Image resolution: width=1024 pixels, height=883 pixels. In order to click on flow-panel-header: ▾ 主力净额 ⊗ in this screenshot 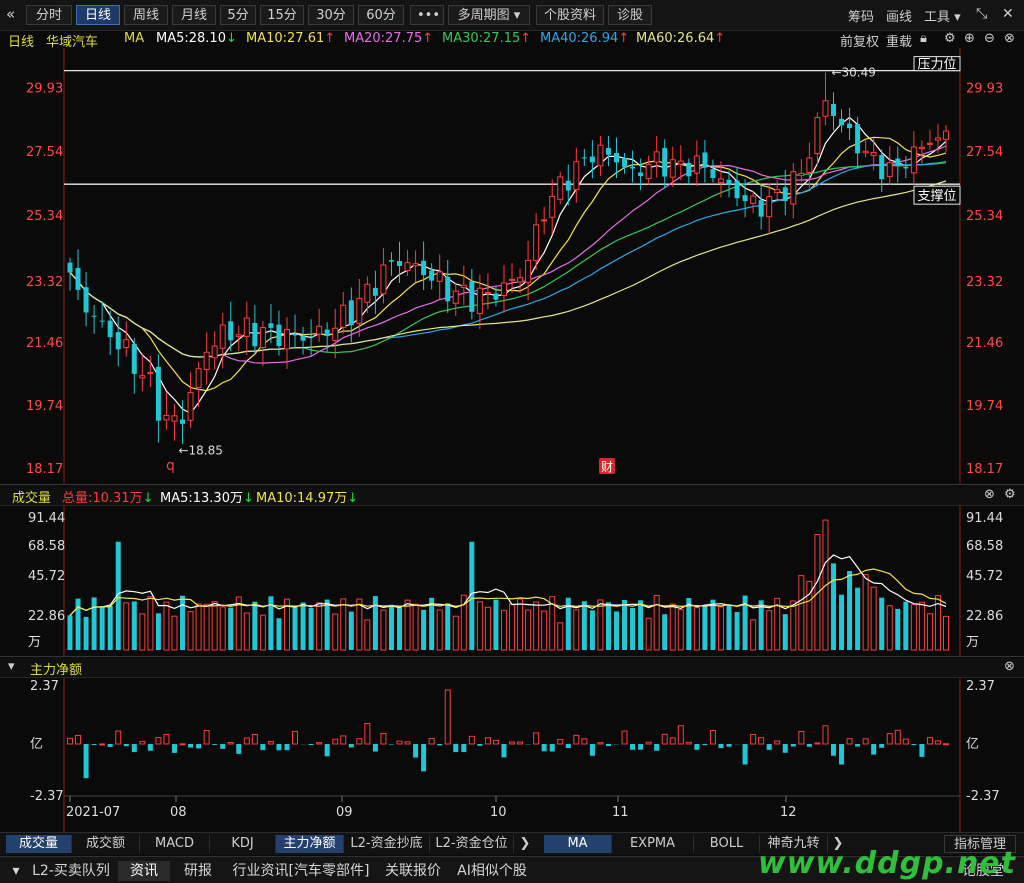, I will do `click(512, 667)`.